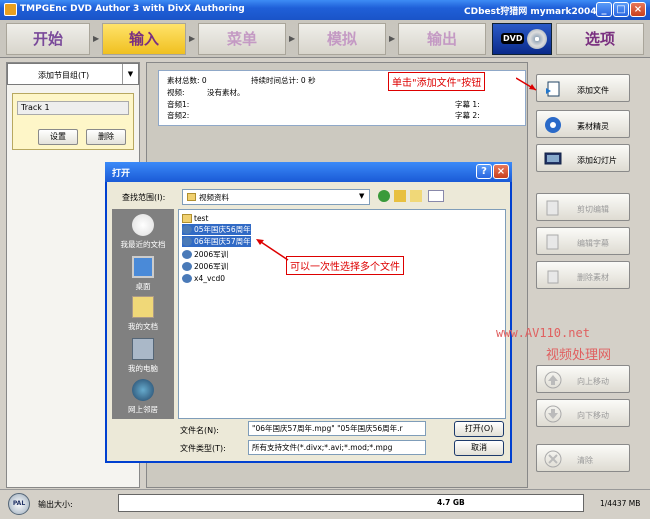 The image size is (650, 519). What do you see at coordinates (638, 9) in the screenshot?
I see `close-button: ×` at bounding box center [638, 9].